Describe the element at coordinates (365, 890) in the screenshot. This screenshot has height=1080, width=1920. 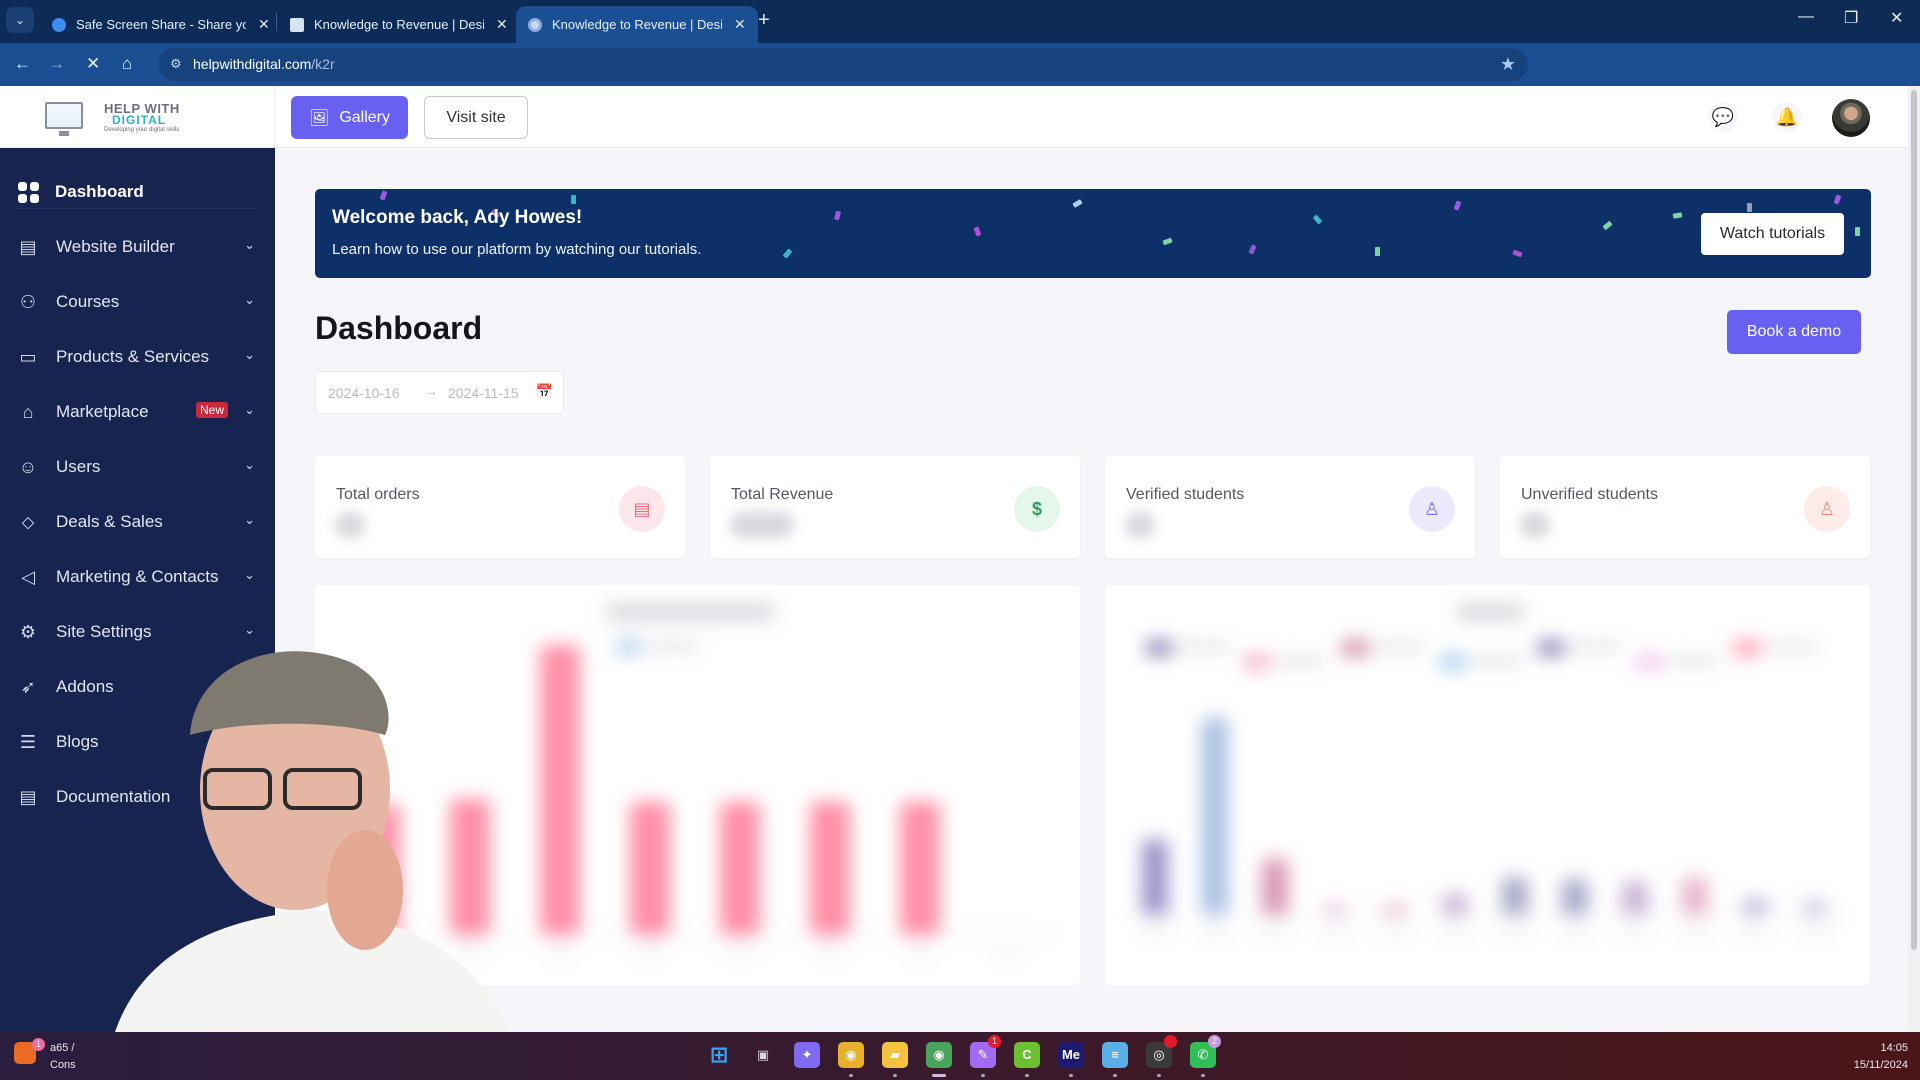
I see `webcam-hand` at that location.